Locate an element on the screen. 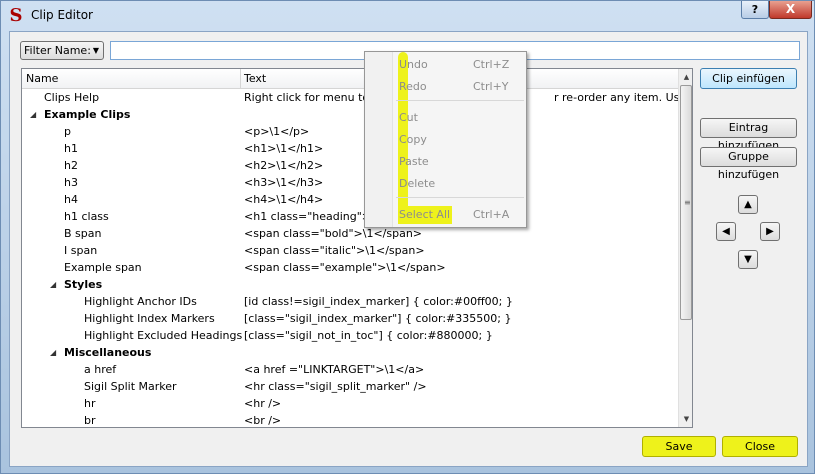 This screenshot has height=474, width=815. paste-clip-button: Clip einfügen is located at coordinates (748, 78).